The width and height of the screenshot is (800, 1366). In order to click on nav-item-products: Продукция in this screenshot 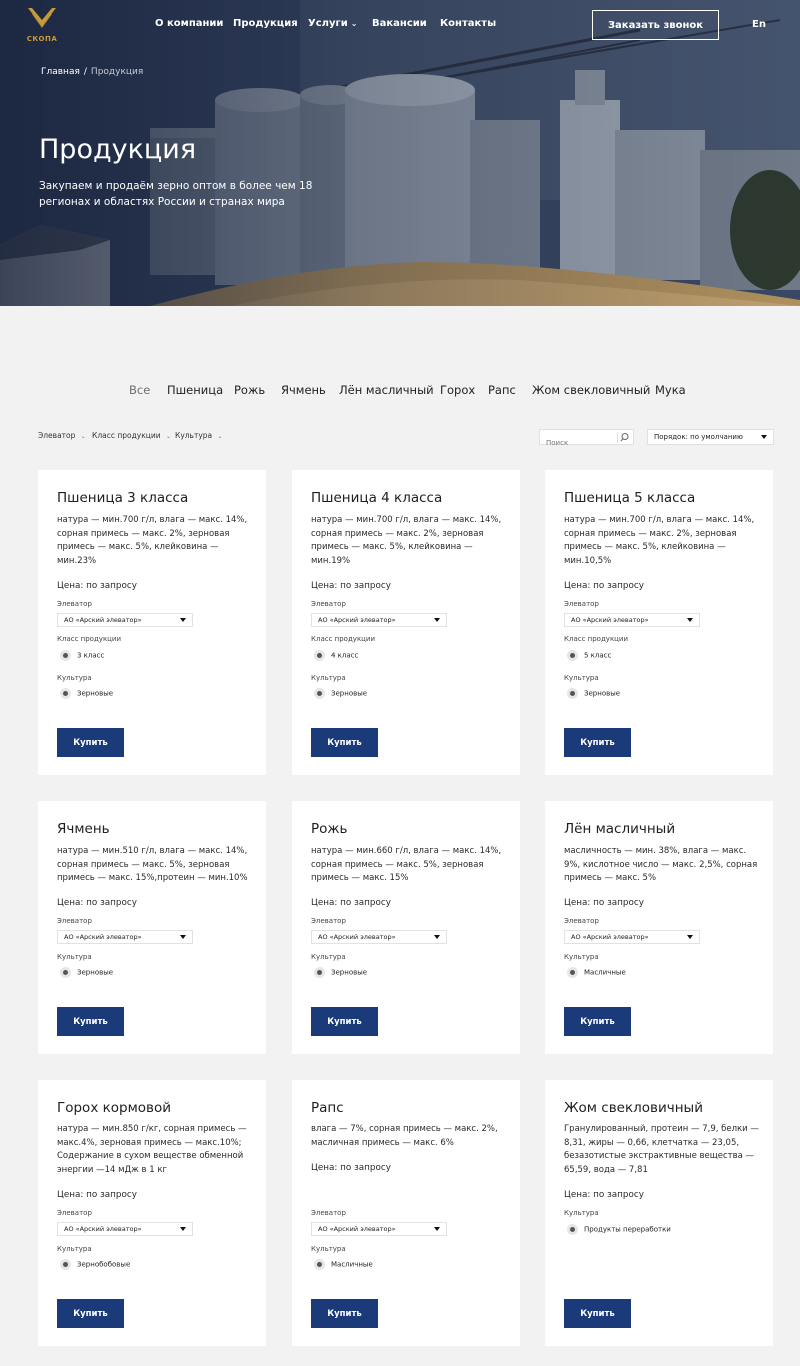, I will do `click(265, 23)`.